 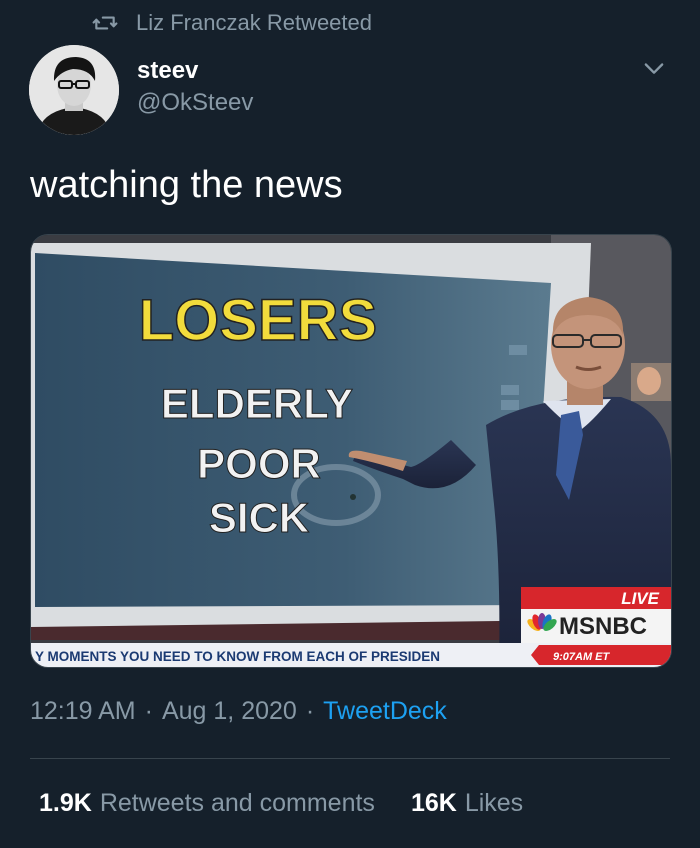 I want to click on ticker-time: 9:07AM ET, so click(x=582, y=657).